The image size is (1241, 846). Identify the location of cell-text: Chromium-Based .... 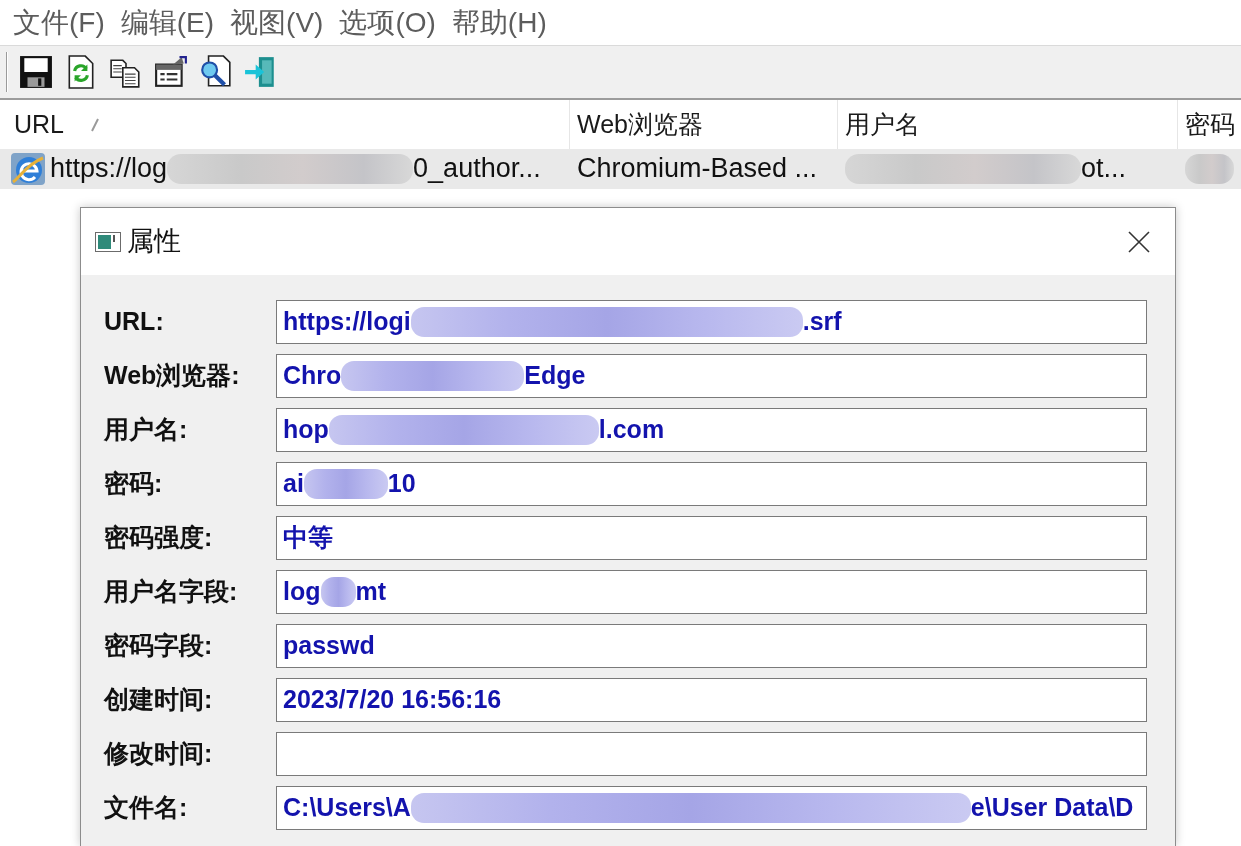
(697, 169).